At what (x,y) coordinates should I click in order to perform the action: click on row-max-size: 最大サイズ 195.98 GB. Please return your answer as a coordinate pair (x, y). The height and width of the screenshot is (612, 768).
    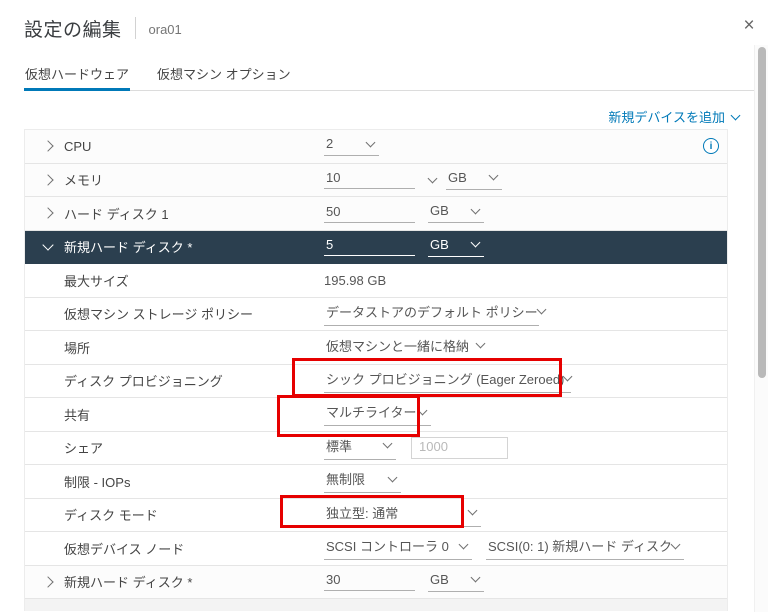
    Looking at the image, I should click on (376, 281).